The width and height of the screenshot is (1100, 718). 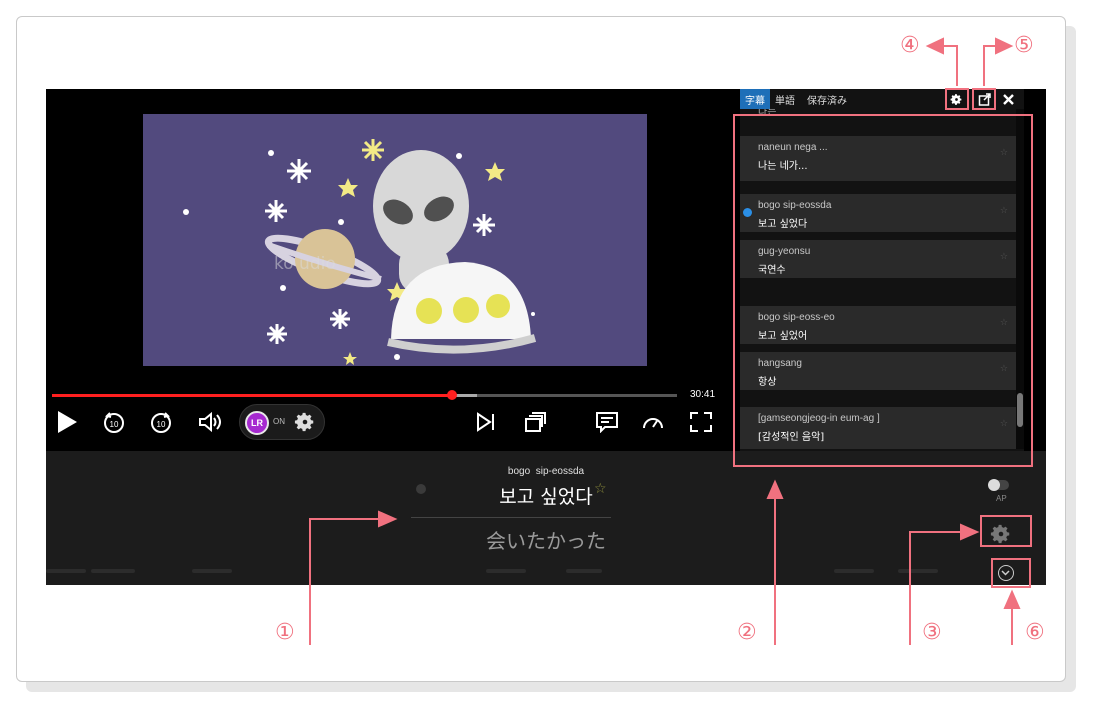 What do you see at coordinates (910, 45) in the screenshot?
I see `annotation-4: ④` at bounding box center [910, 45].